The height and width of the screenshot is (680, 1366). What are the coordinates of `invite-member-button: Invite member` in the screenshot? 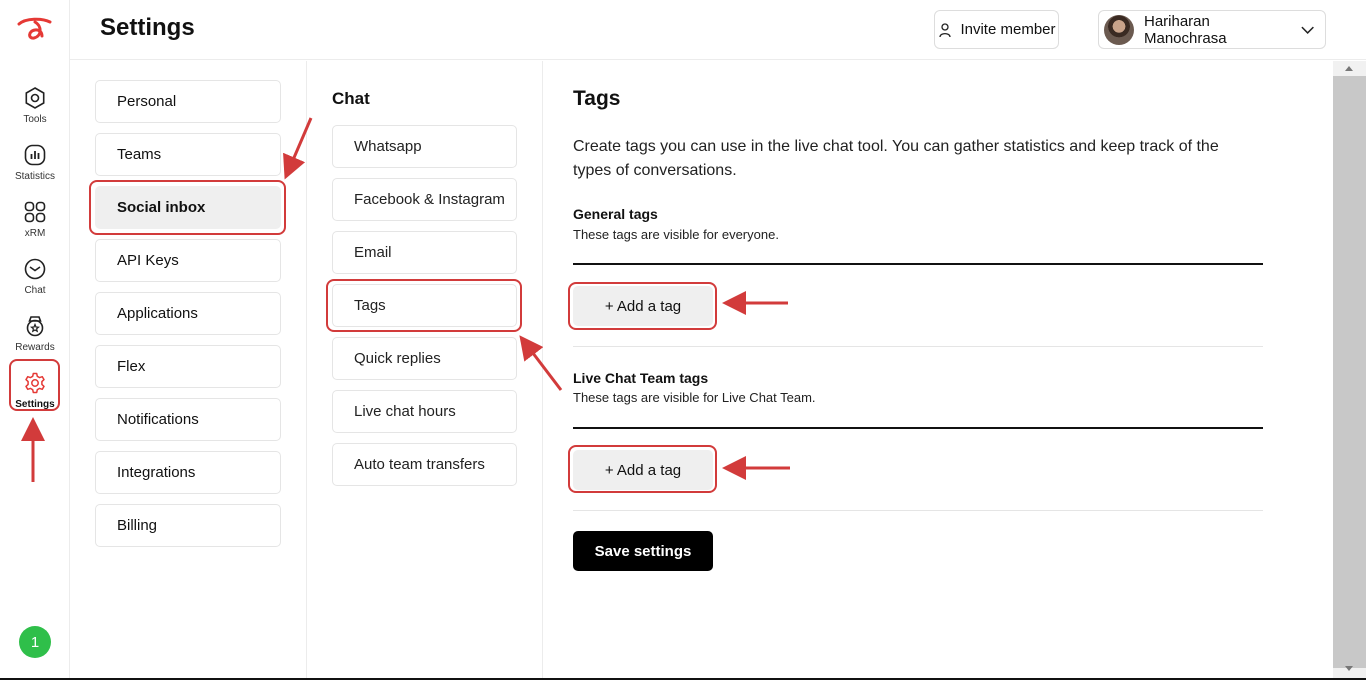 It's located at (996, 29).